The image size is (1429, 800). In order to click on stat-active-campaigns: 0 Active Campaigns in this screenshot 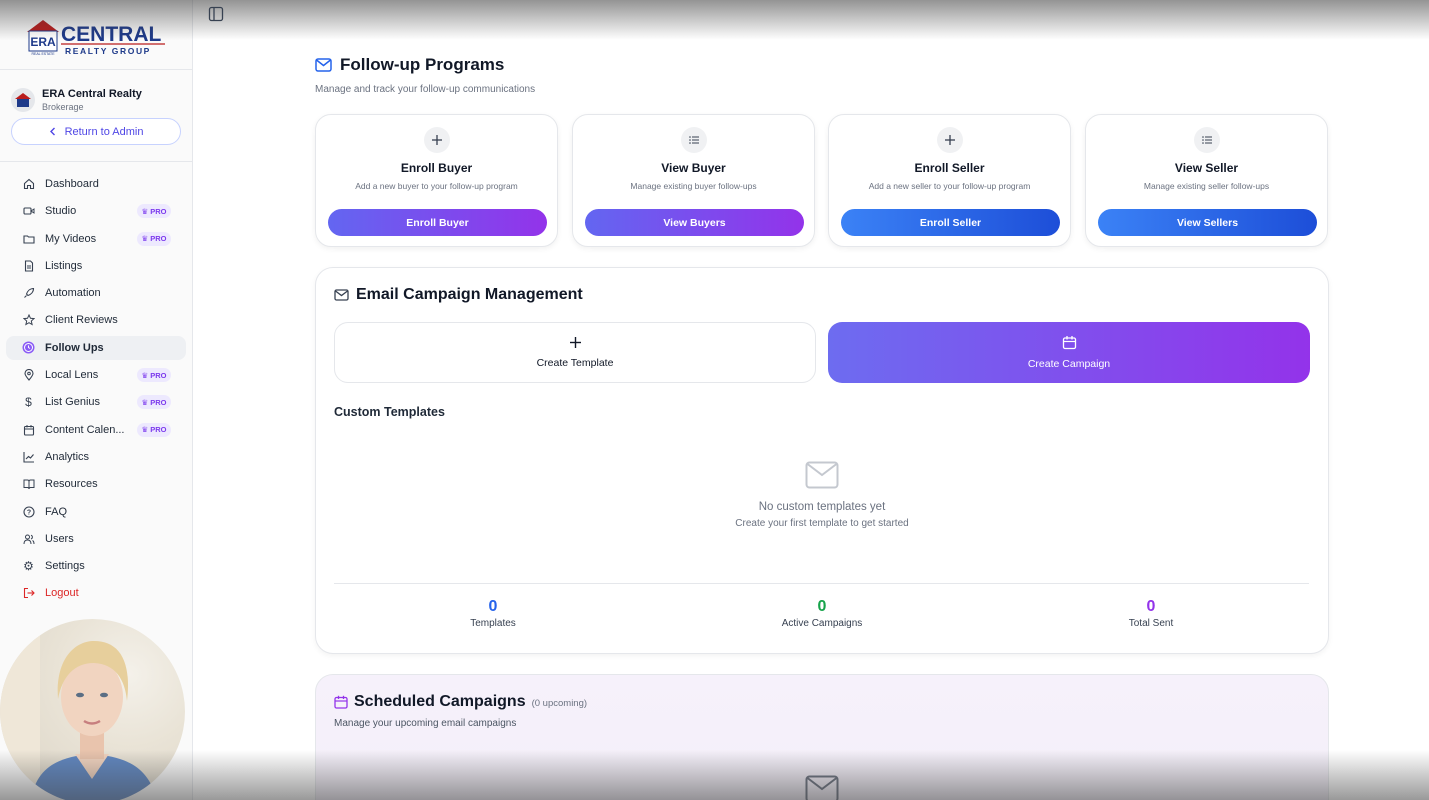, I will do `click(822, 613)`.